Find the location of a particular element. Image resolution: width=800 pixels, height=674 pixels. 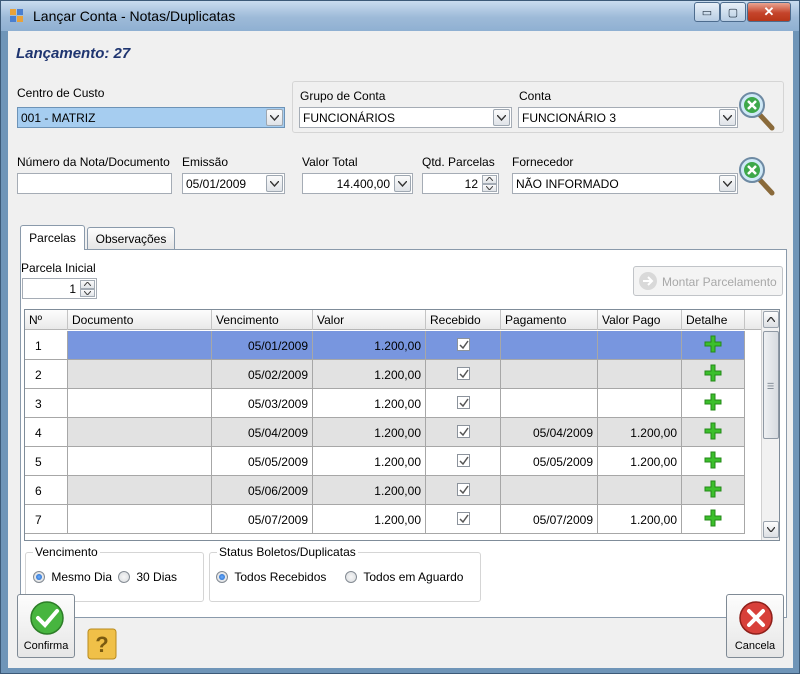

minimize-button: ▭ is located at coordinates (707, 12).